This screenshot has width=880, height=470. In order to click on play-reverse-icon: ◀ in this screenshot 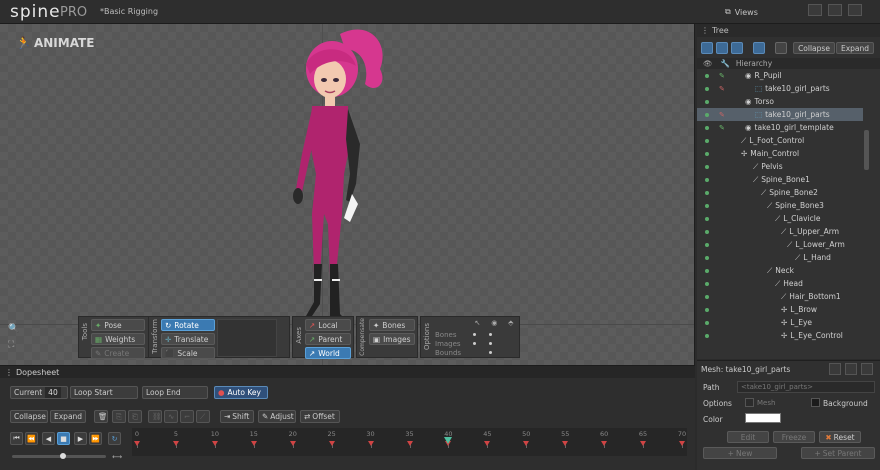, I will do `click(48, 438)`.